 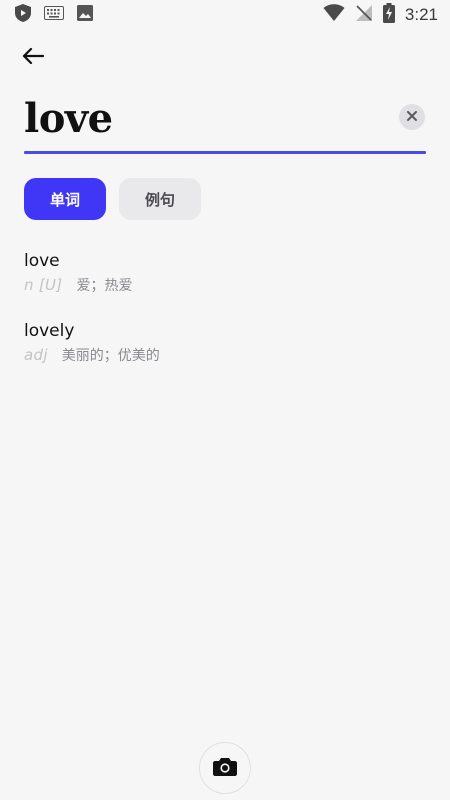 What do you see at coordinates (214, 342) in the screenshot?
I see `list-item: lovely adj 美丽的；优美的` at bounding box center [214, 342].